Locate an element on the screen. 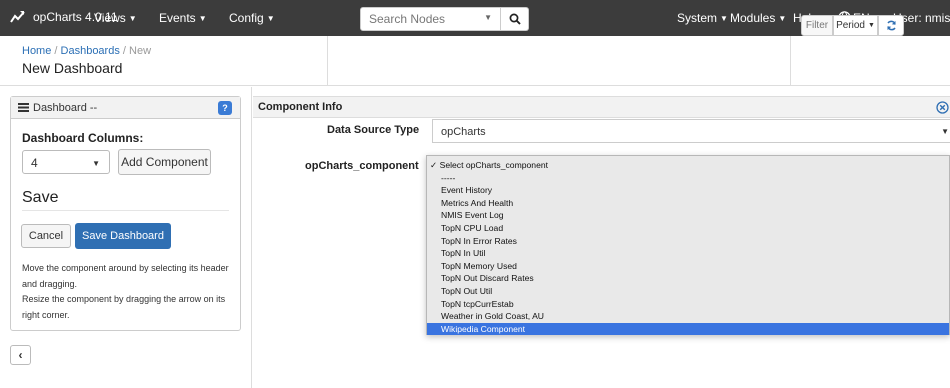 The height and width of the screenshot is (388, 950). help-text-line: and dragging. is located at coordinates (50, 283).